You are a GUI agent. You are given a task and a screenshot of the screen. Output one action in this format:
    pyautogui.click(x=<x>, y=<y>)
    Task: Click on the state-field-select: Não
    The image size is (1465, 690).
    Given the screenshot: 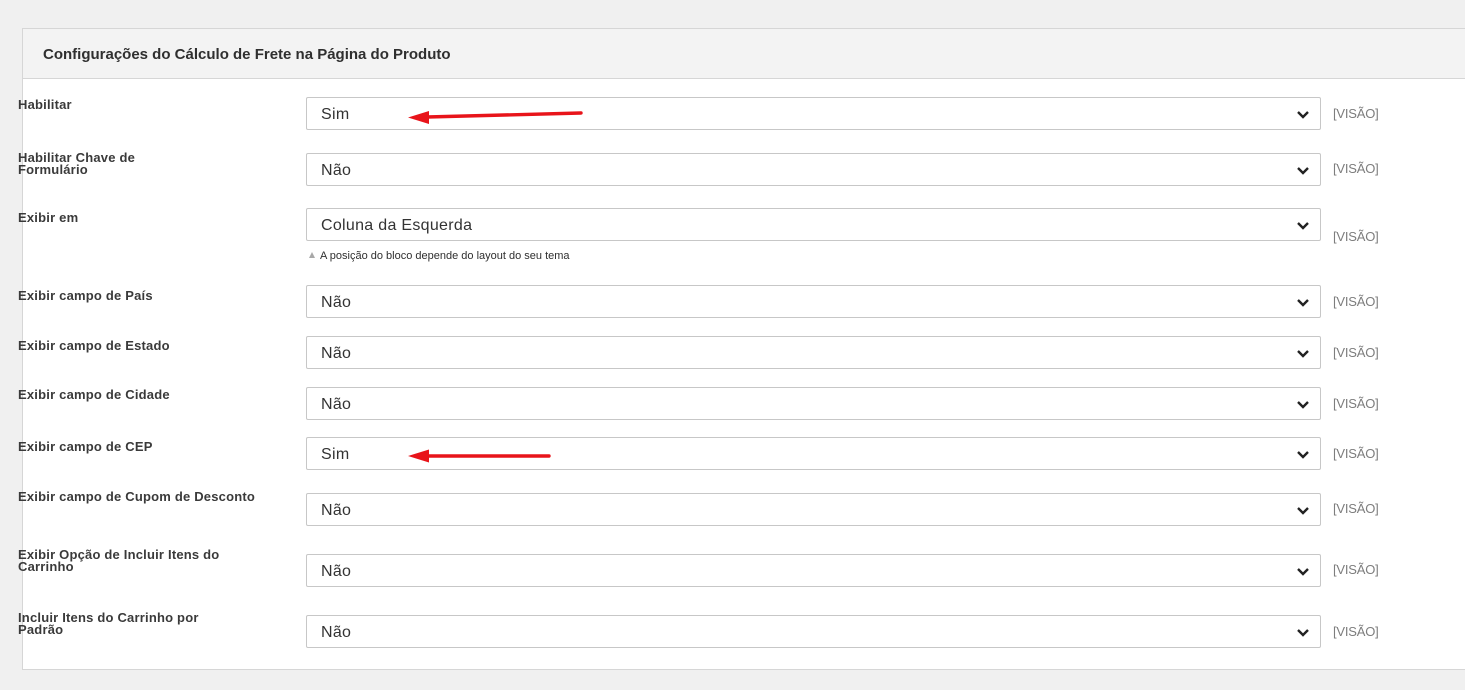 What is the action you would take?
    pyautogui.click(x=813, y=352)
    